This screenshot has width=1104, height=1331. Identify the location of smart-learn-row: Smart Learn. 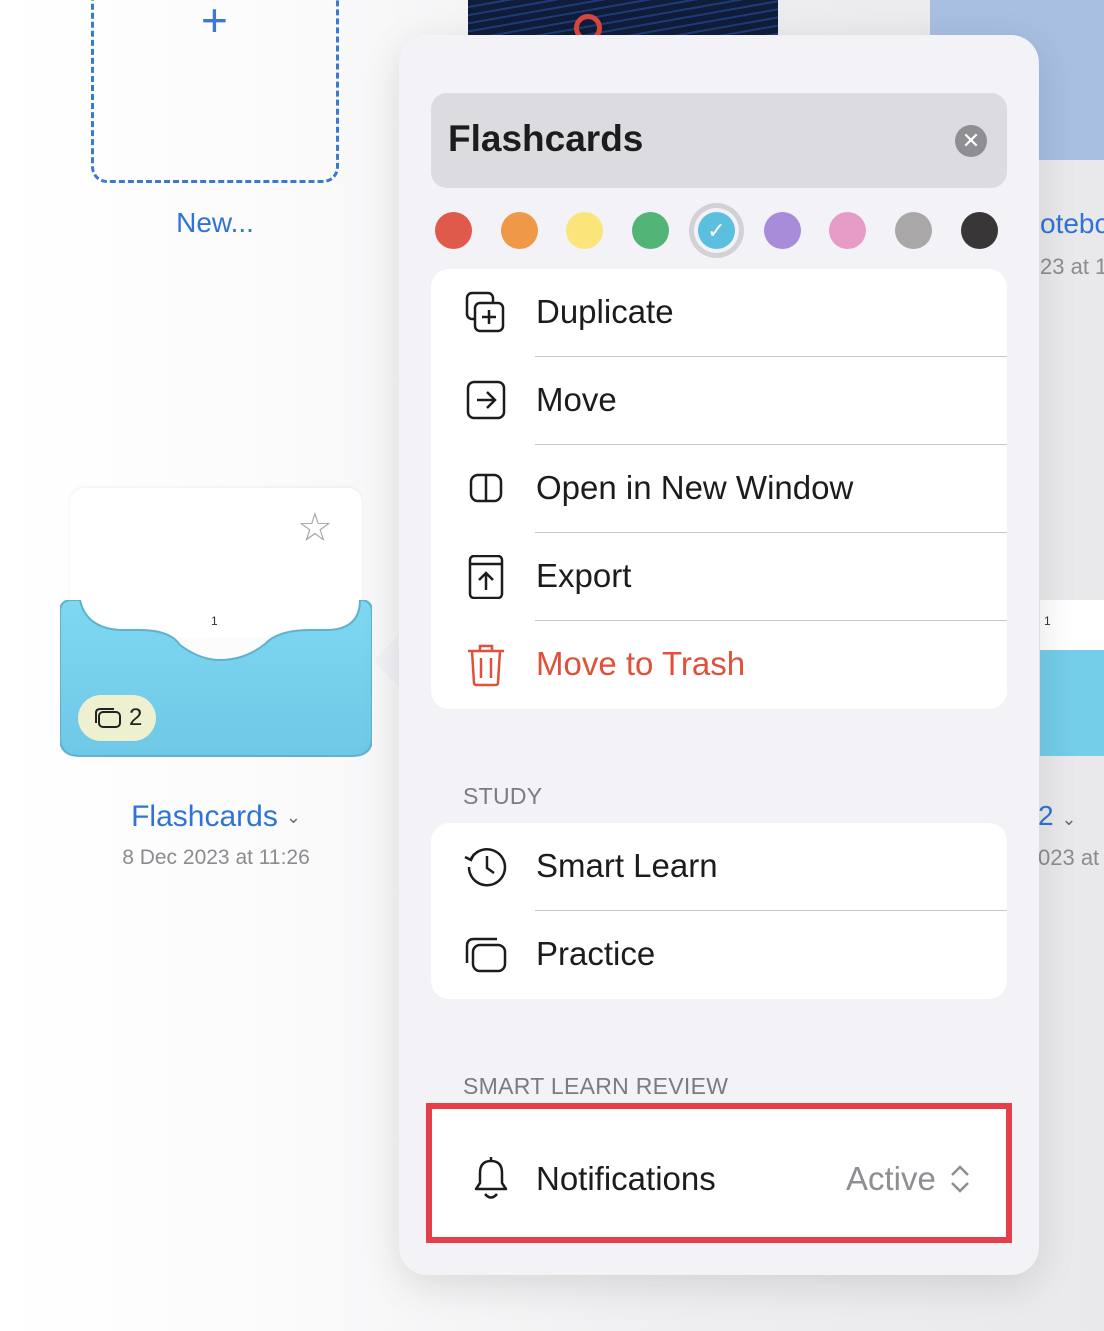
(719, 867).